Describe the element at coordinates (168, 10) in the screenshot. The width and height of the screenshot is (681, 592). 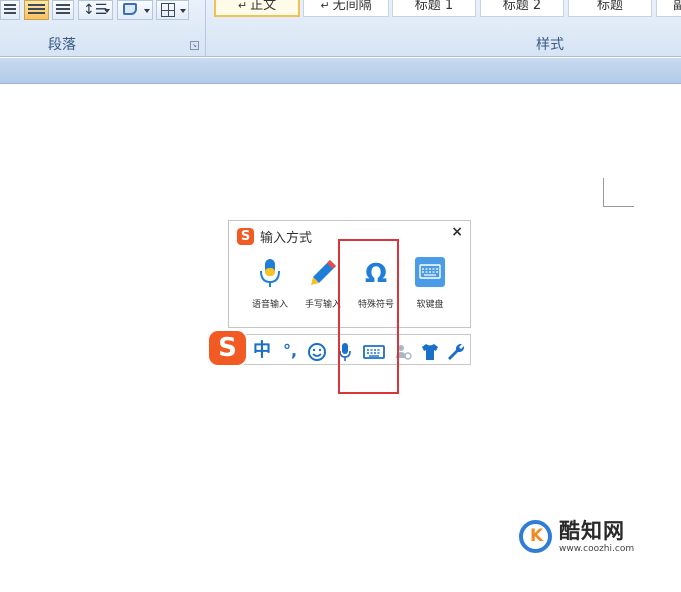
I see `border-grid-icon` at that location.